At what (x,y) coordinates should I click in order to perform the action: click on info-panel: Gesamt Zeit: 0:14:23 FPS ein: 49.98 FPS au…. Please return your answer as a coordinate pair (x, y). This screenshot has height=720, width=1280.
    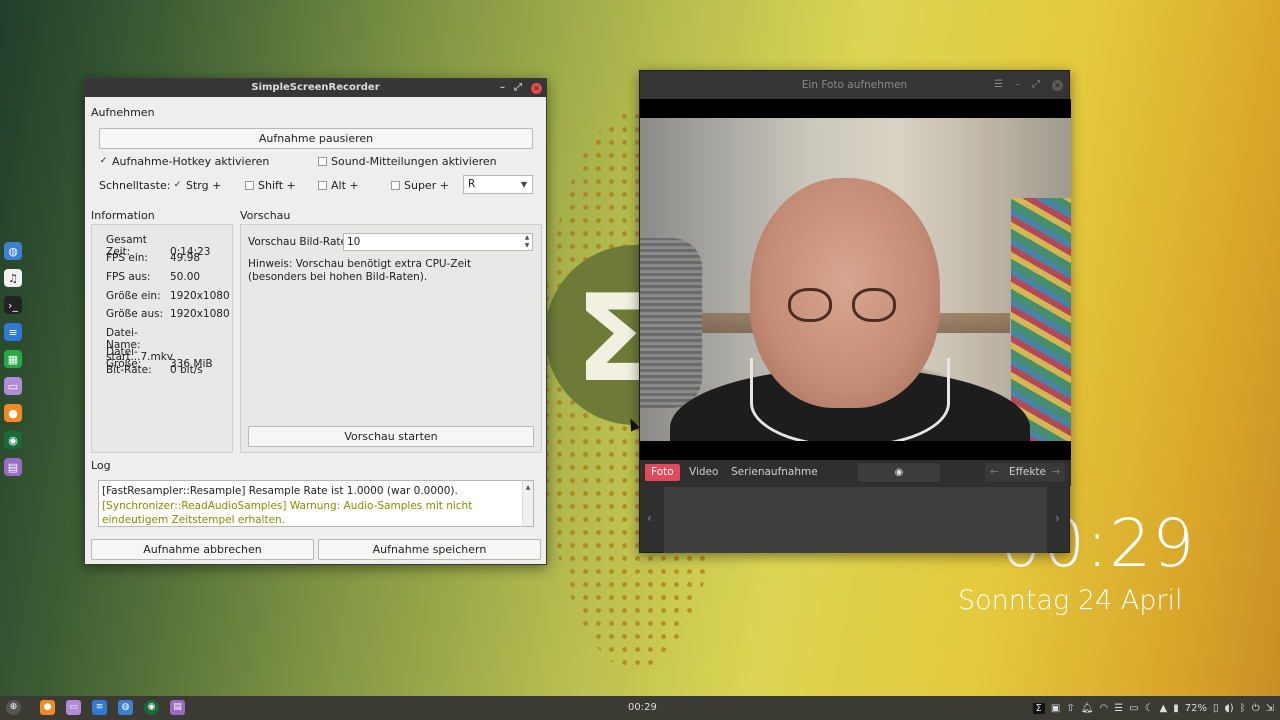
    Looking at the image, I should click on (162, 338).